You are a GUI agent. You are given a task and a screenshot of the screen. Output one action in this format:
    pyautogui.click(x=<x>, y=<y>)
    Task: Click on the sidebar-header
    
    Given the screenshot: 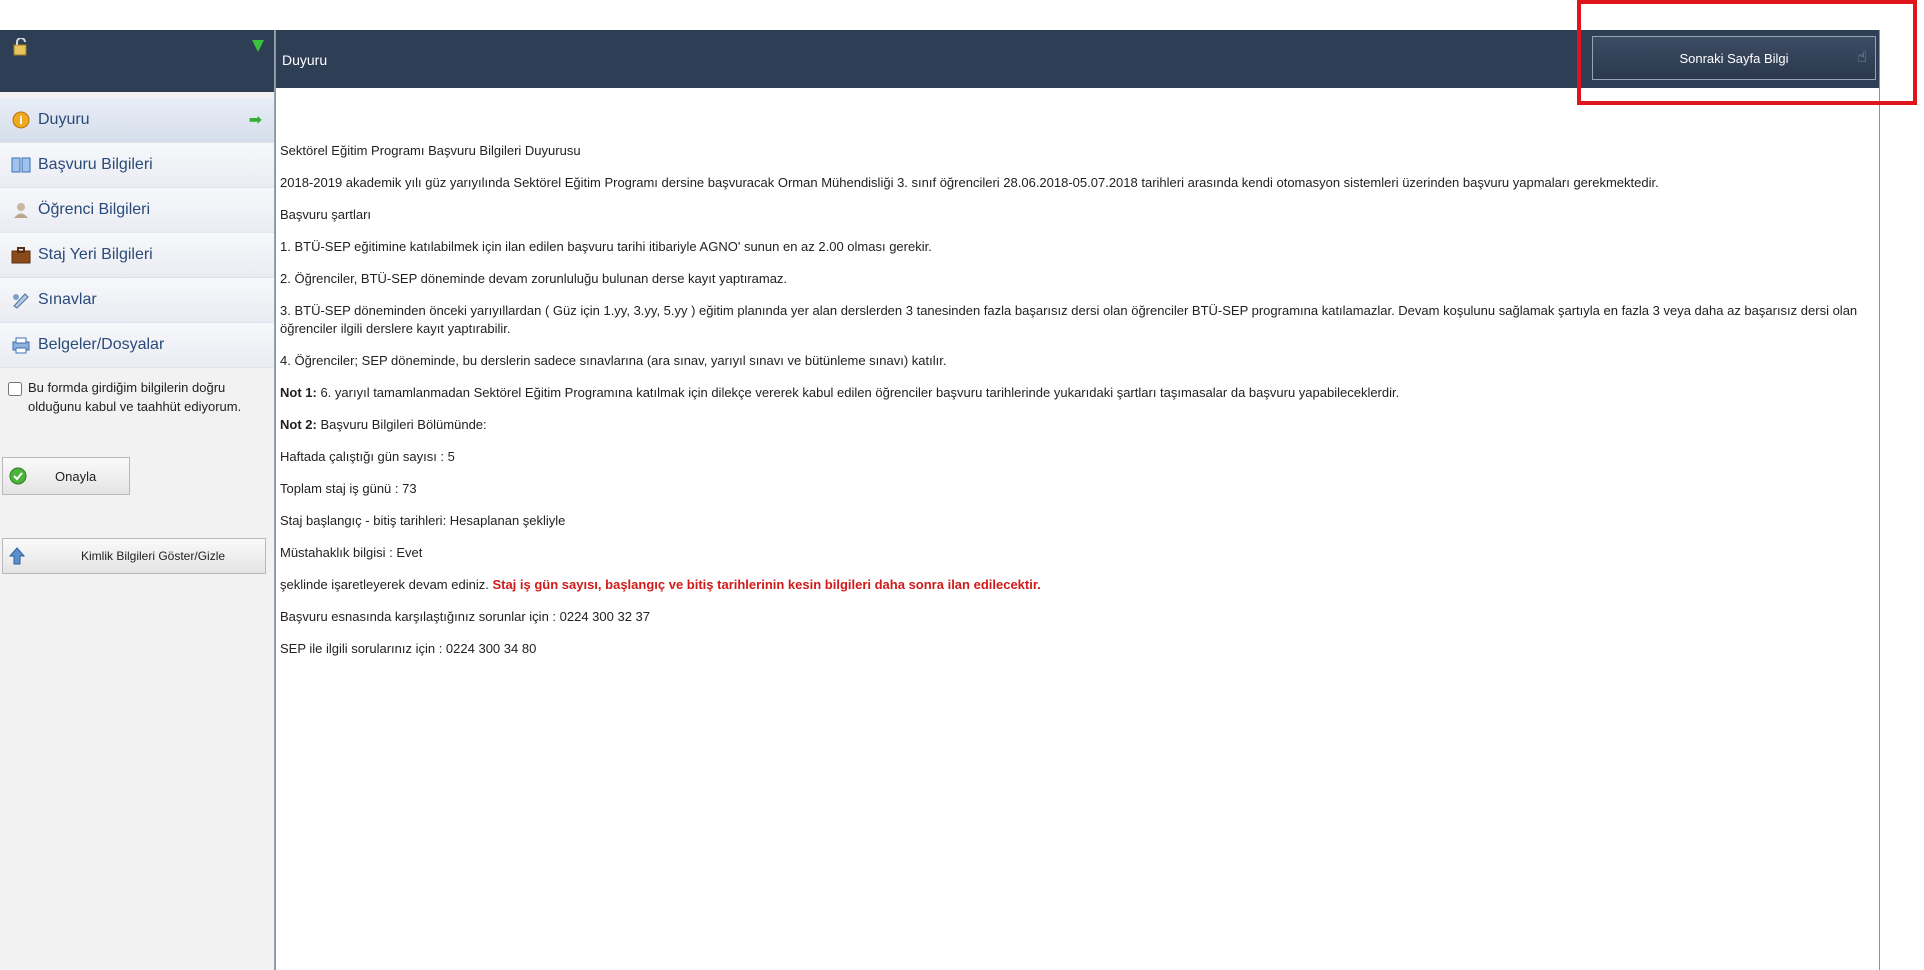 What is the action you would take?
    pyautogui.click(x=137, y=61)
    